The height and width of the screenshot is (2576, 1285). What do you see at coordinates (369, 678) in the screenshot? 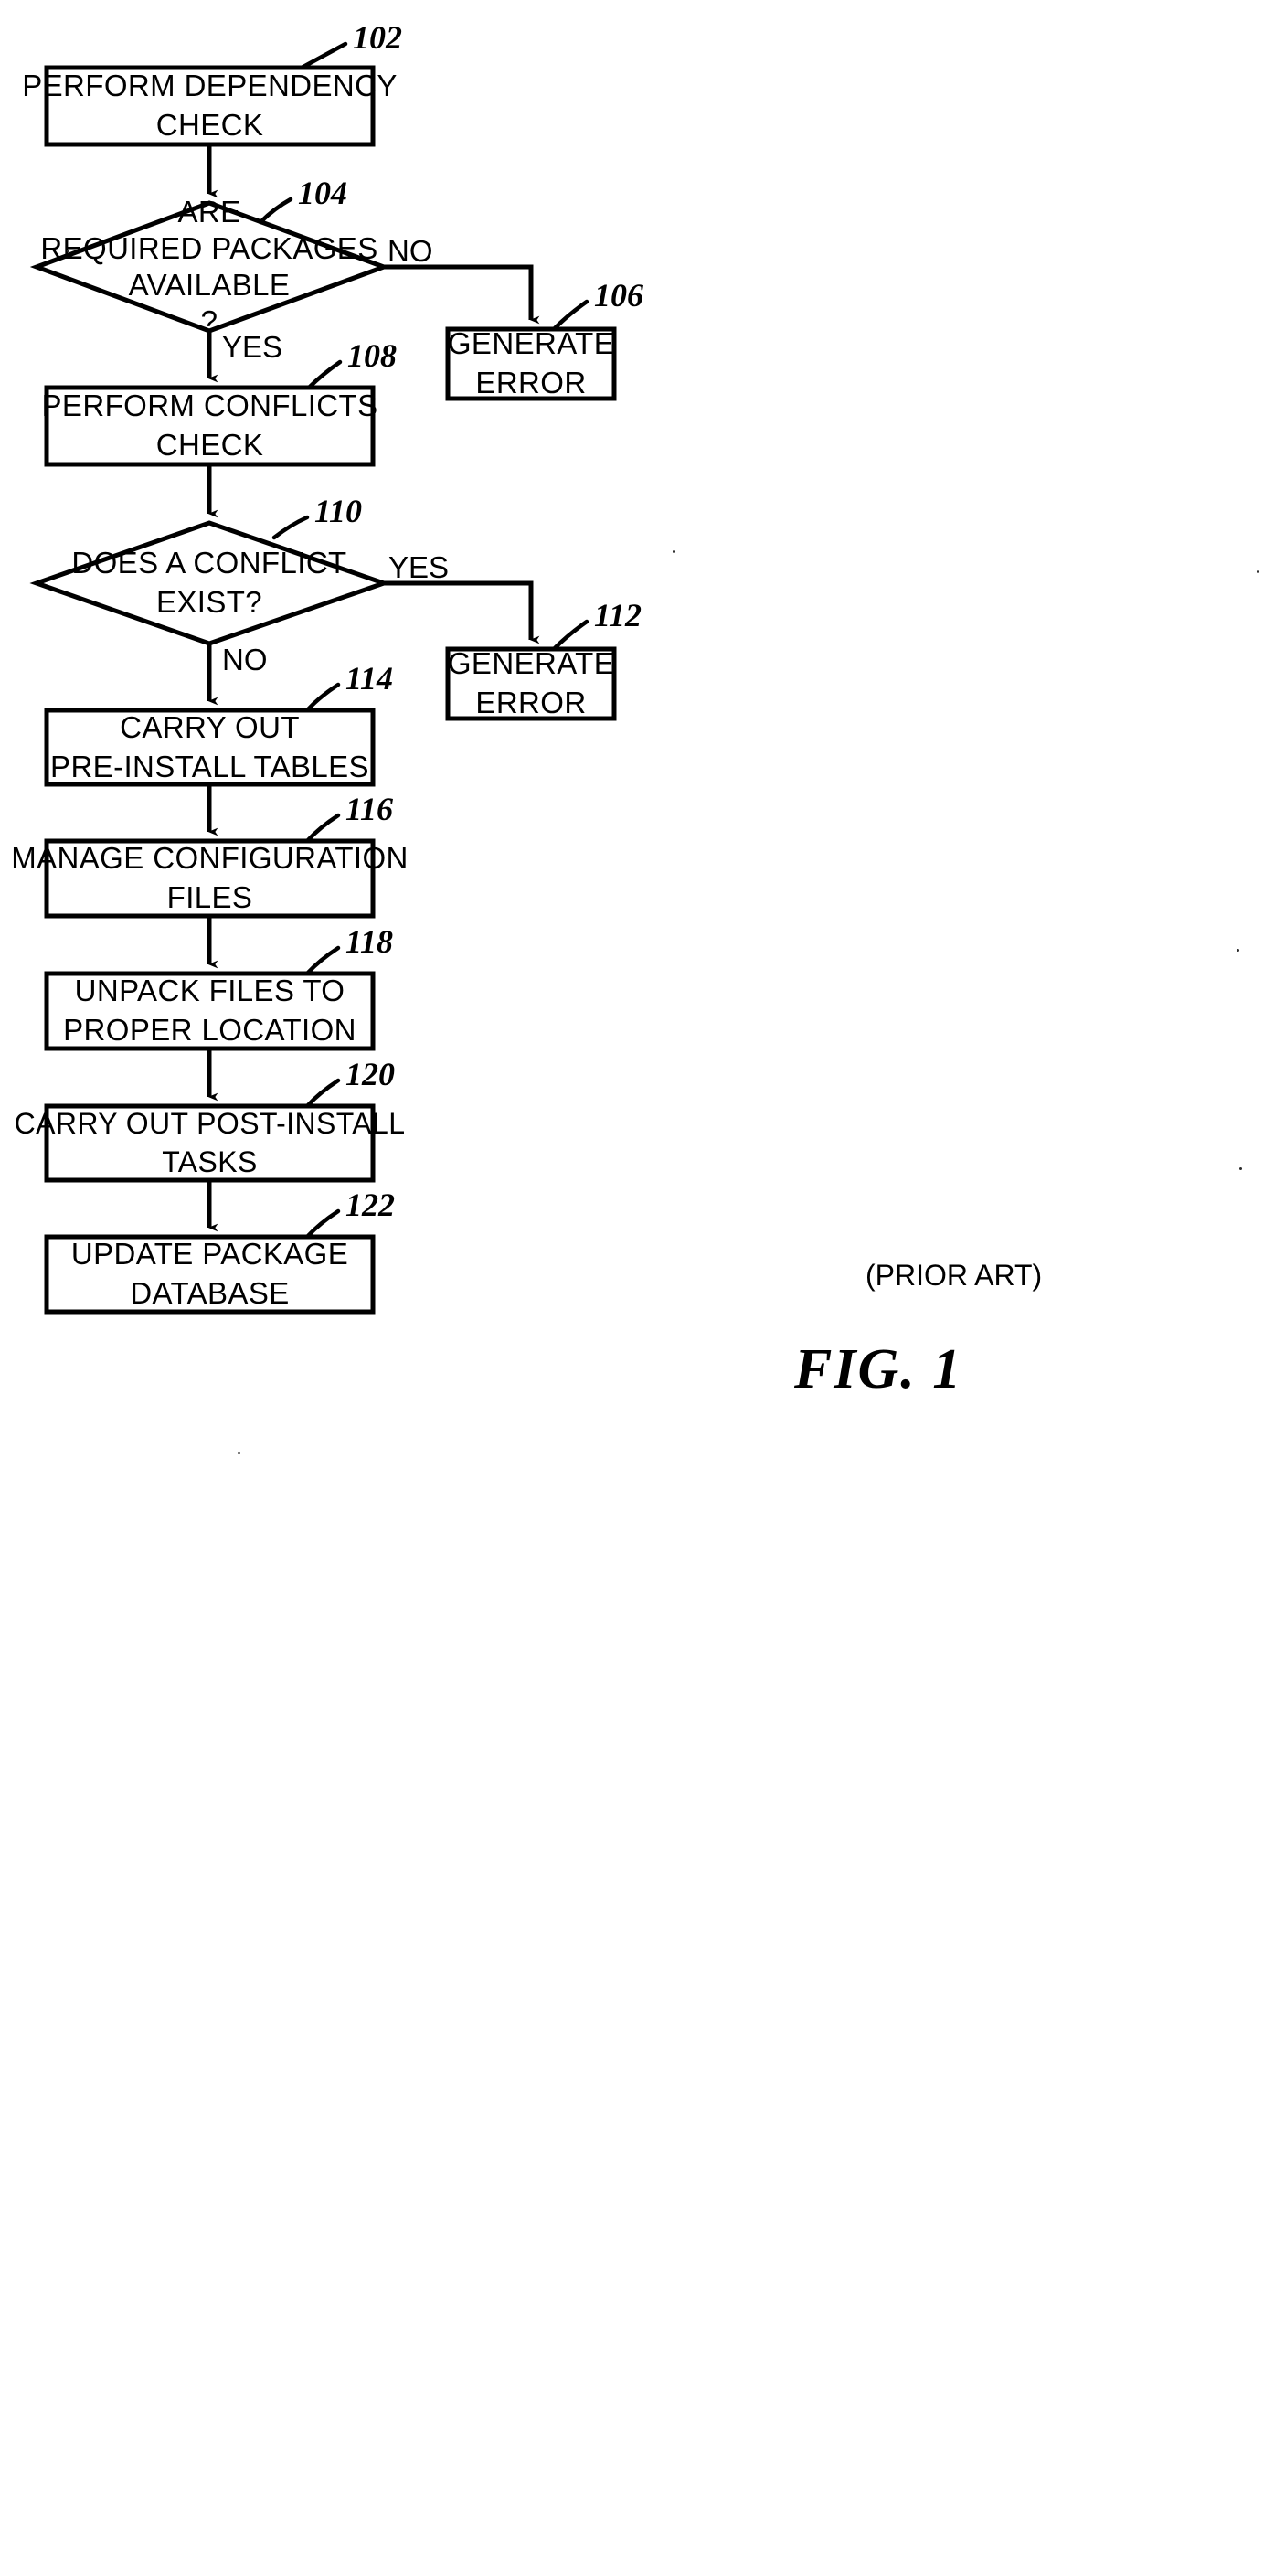
I see `ref-numeral-114: 114` at bounding box center [369, 678].